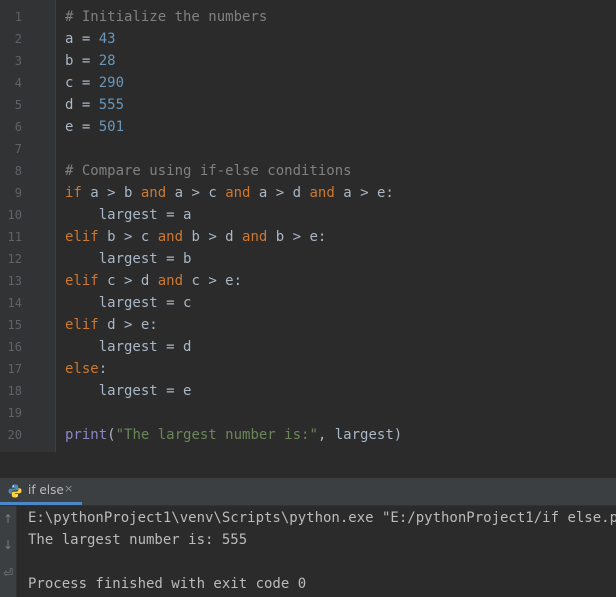 This screenshot has width=616, height=597. Describe the element at coordinates (94, 127) in the screenshot. I see `code-text: e = 501` at that location.